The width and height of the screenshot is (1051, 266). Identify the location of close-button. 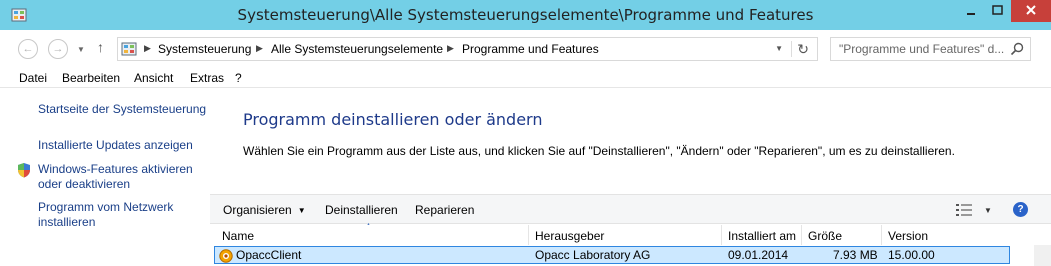
(1031, 11).